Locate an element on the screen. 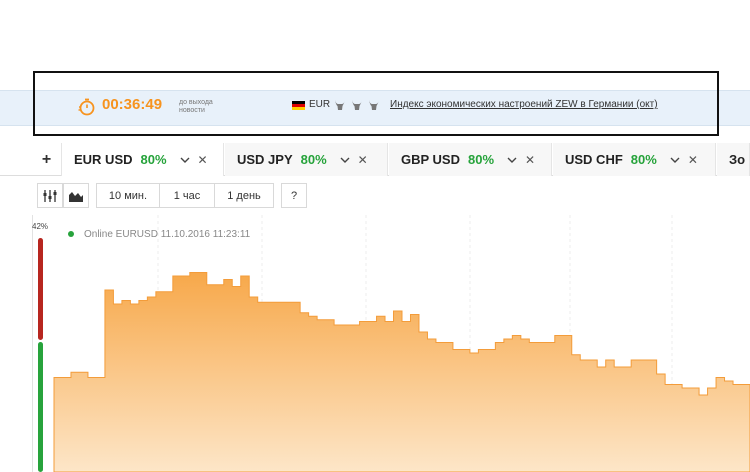 The image size is (750, 472). highlight-frame is located at coordinates (376, 103).